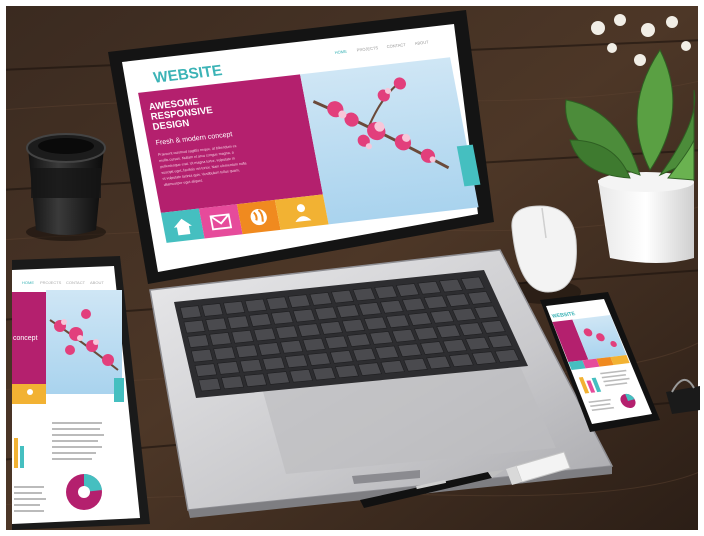  Describe the element at coordinates (51, 282) in the screenshot. I see `tablet-nav-projects: PROJECTS` at that location.